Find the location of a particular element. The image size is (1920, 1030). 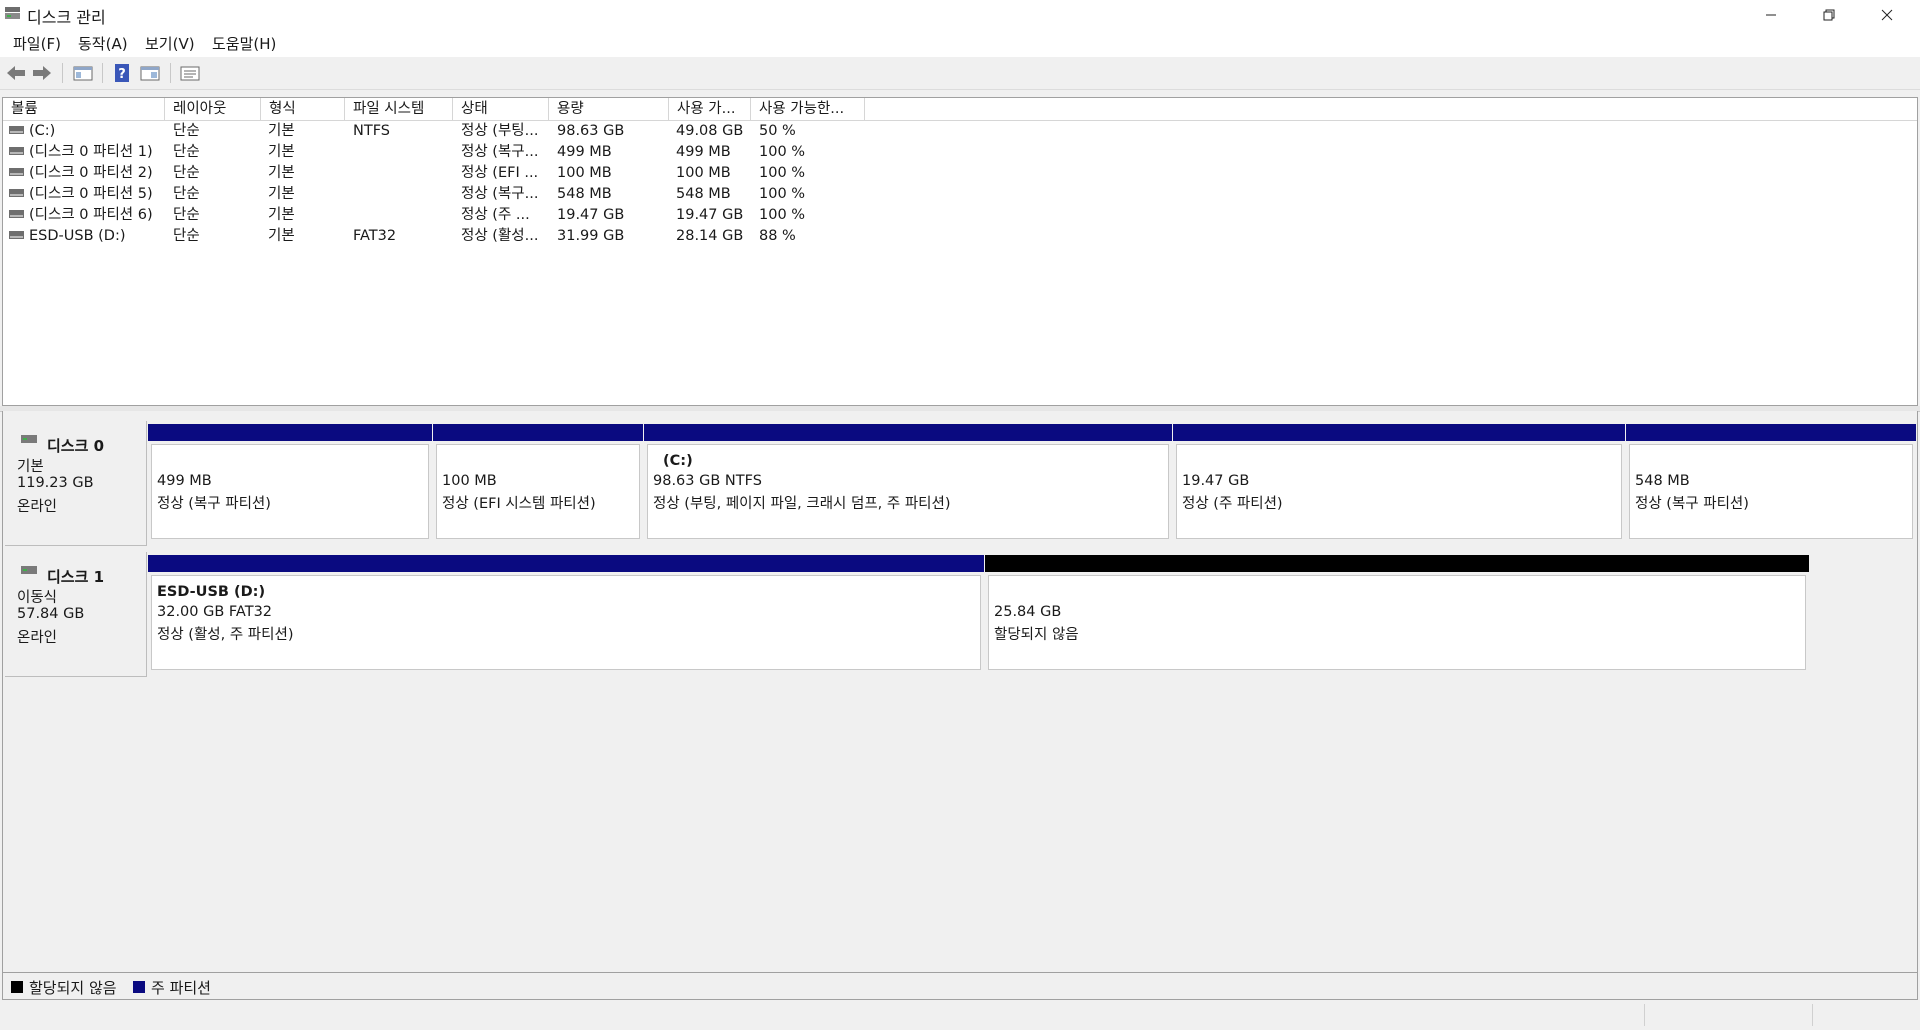

window-title: 디스크 관리 is located at coordinates (66, 17).